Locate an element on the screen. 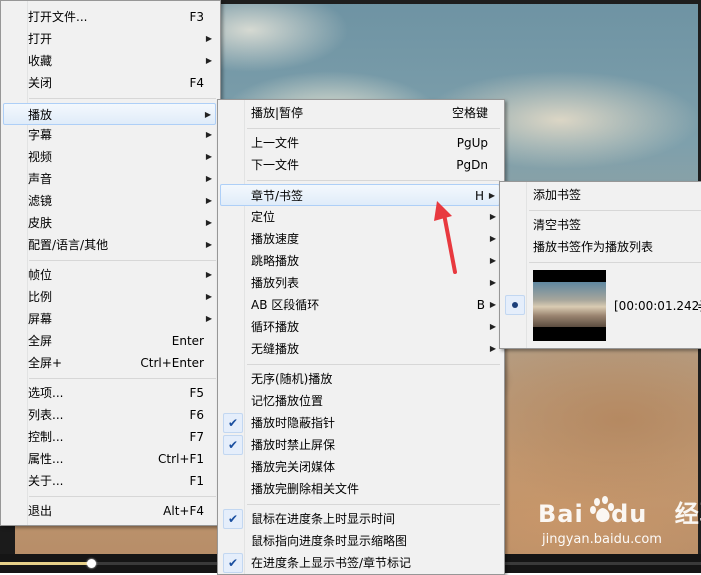 This screenshot has width=701, height=575. menu-item-open-file: 打开文件... F3 is located at coordinates (109, 17).